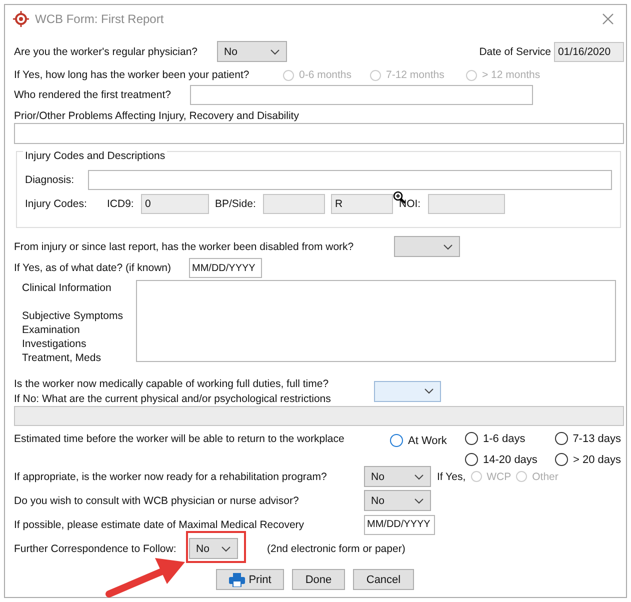 The image size is (631, 602). I want to click on field-label: If Yes,, so click(451, 476).